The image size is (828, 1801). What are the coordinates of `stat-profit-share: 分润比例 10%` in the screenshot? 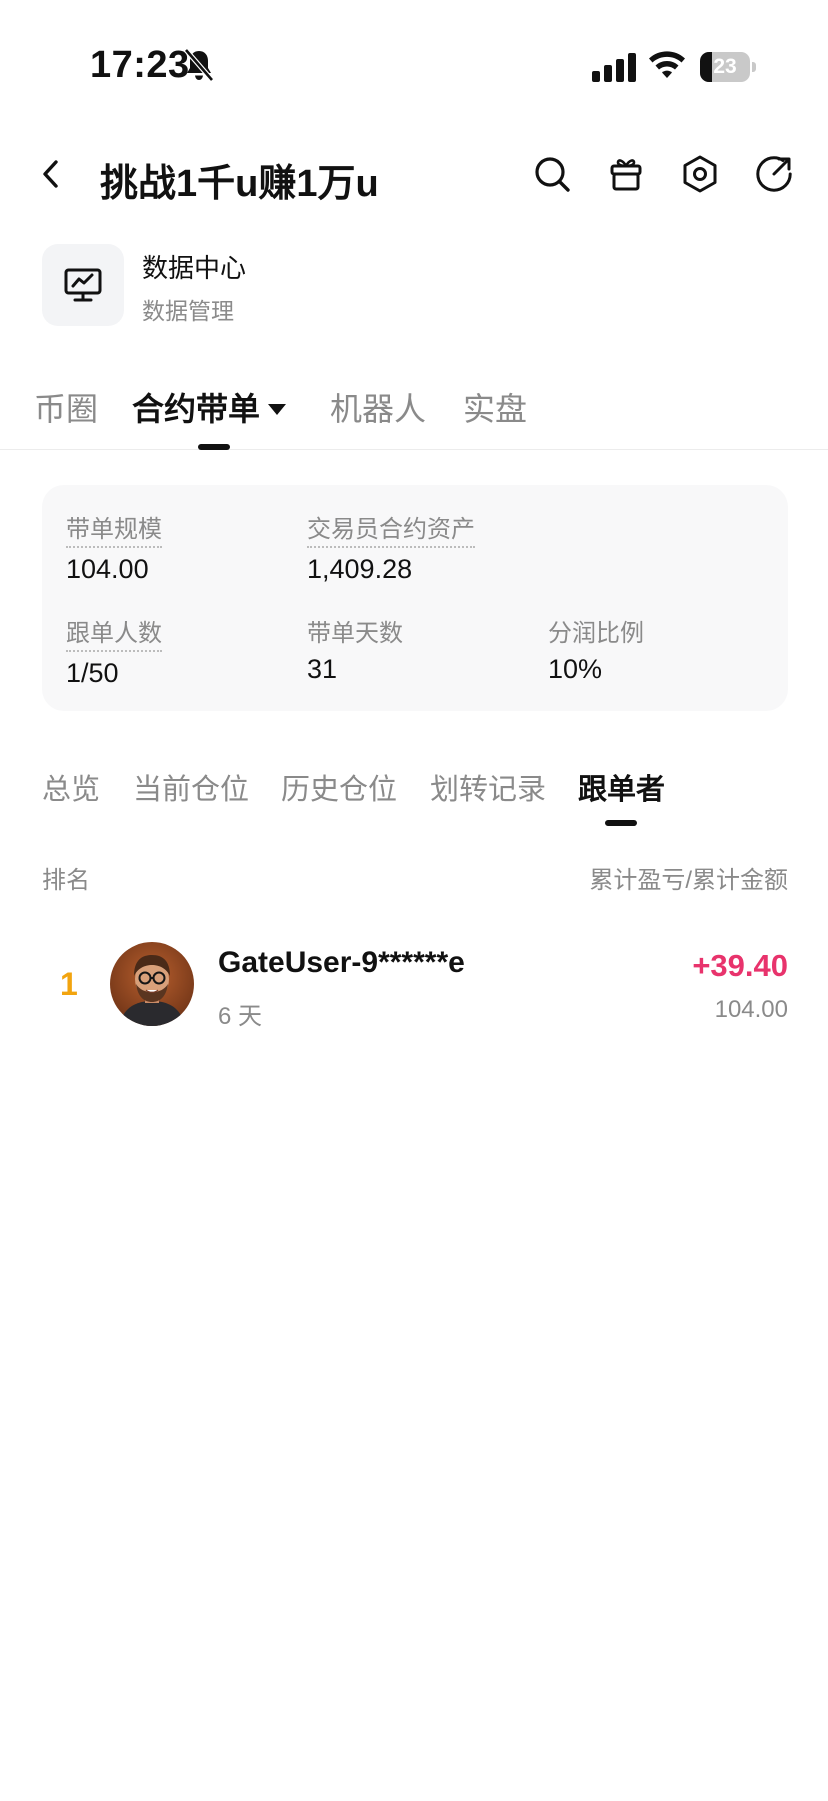 It's located at (596, 649).